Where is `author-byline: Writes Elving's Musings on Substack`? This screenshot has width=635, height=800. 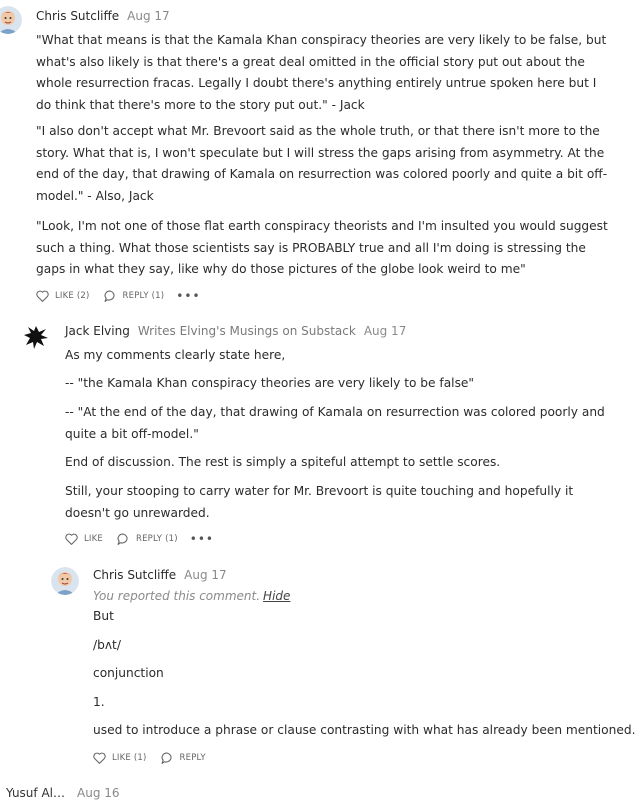 author-byline: Writes Elving's Musings on Substack is located at coordinates (247, 331).